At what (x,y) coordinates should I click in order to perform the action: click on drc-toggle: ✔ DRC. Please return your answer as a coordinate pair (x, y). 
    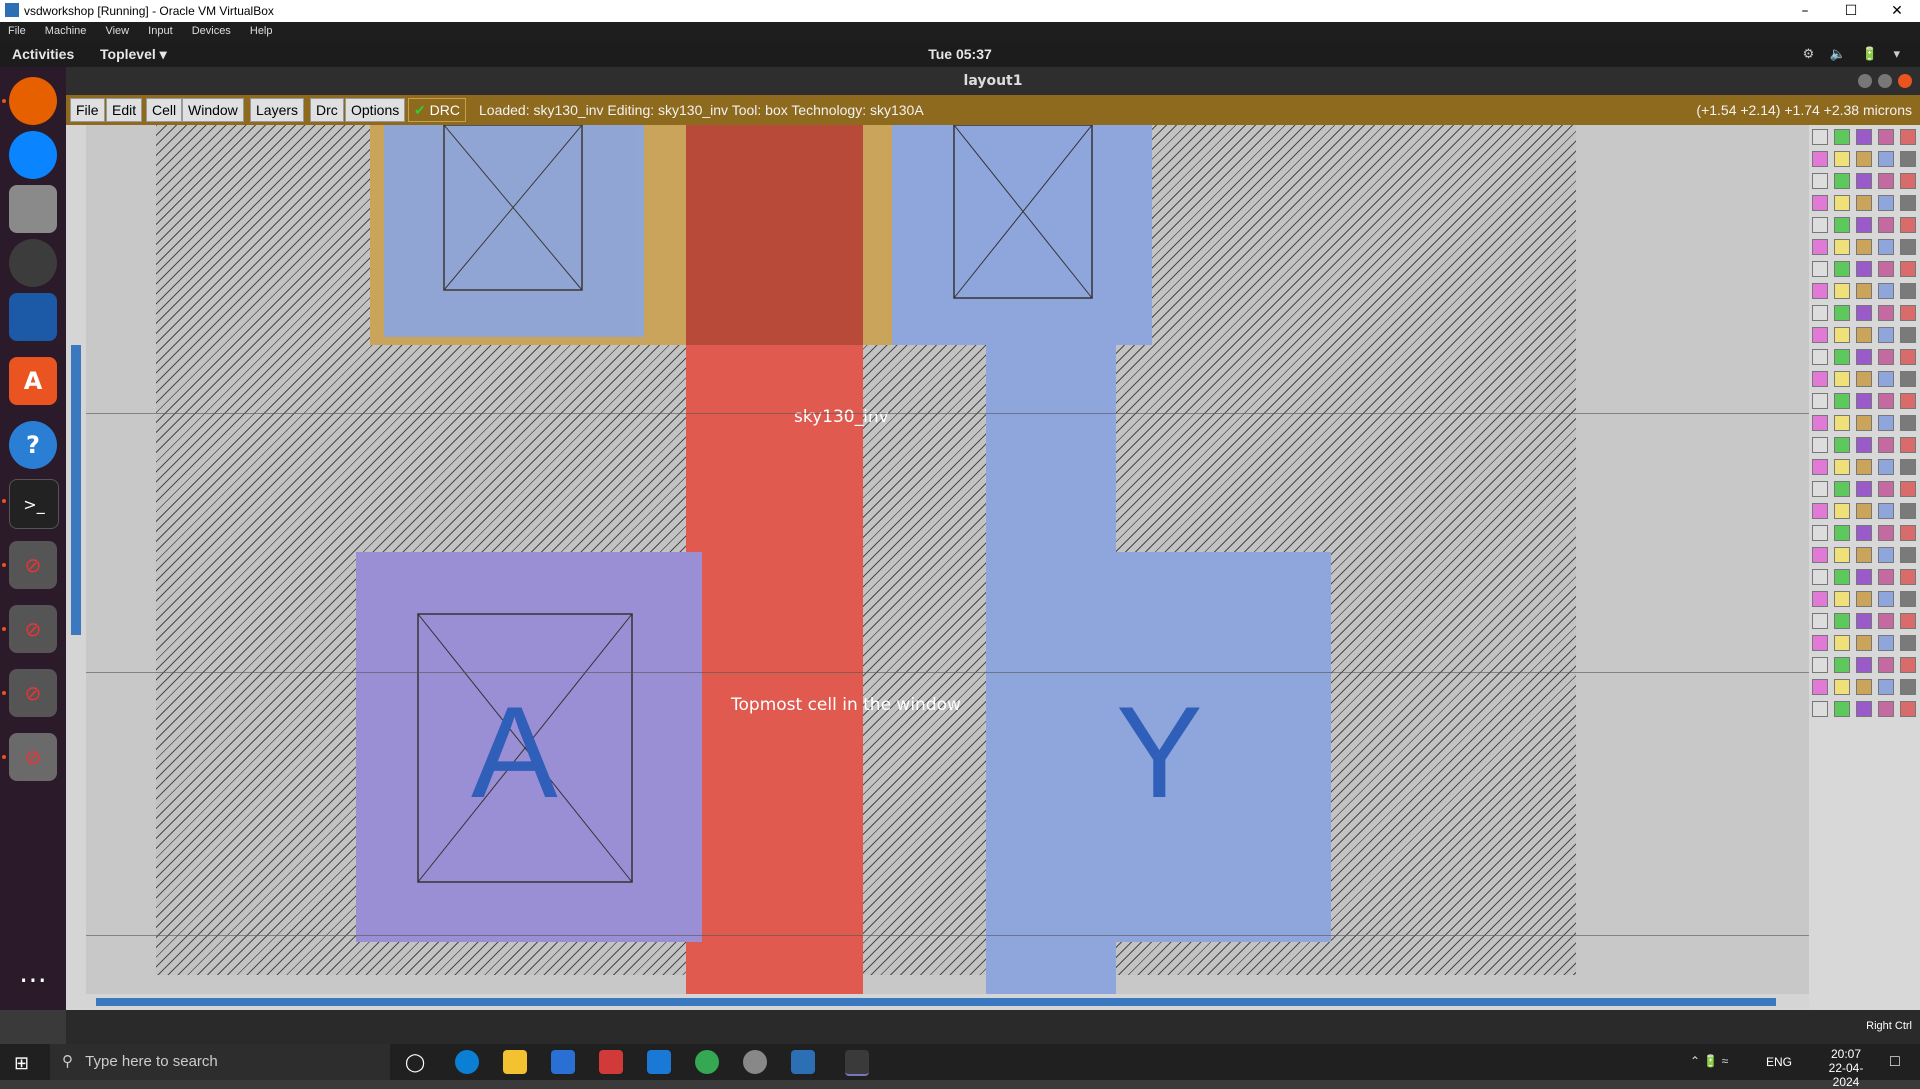
    Looking at the image, I should click on (437, 110).